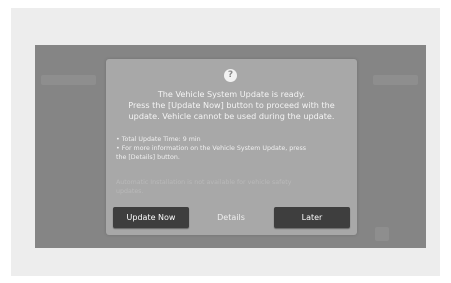 The height and width of the screenshot is (283, 451). I want to click on dialog-message-line-1: The Vehicle System Update is ready., so click(231, 94).